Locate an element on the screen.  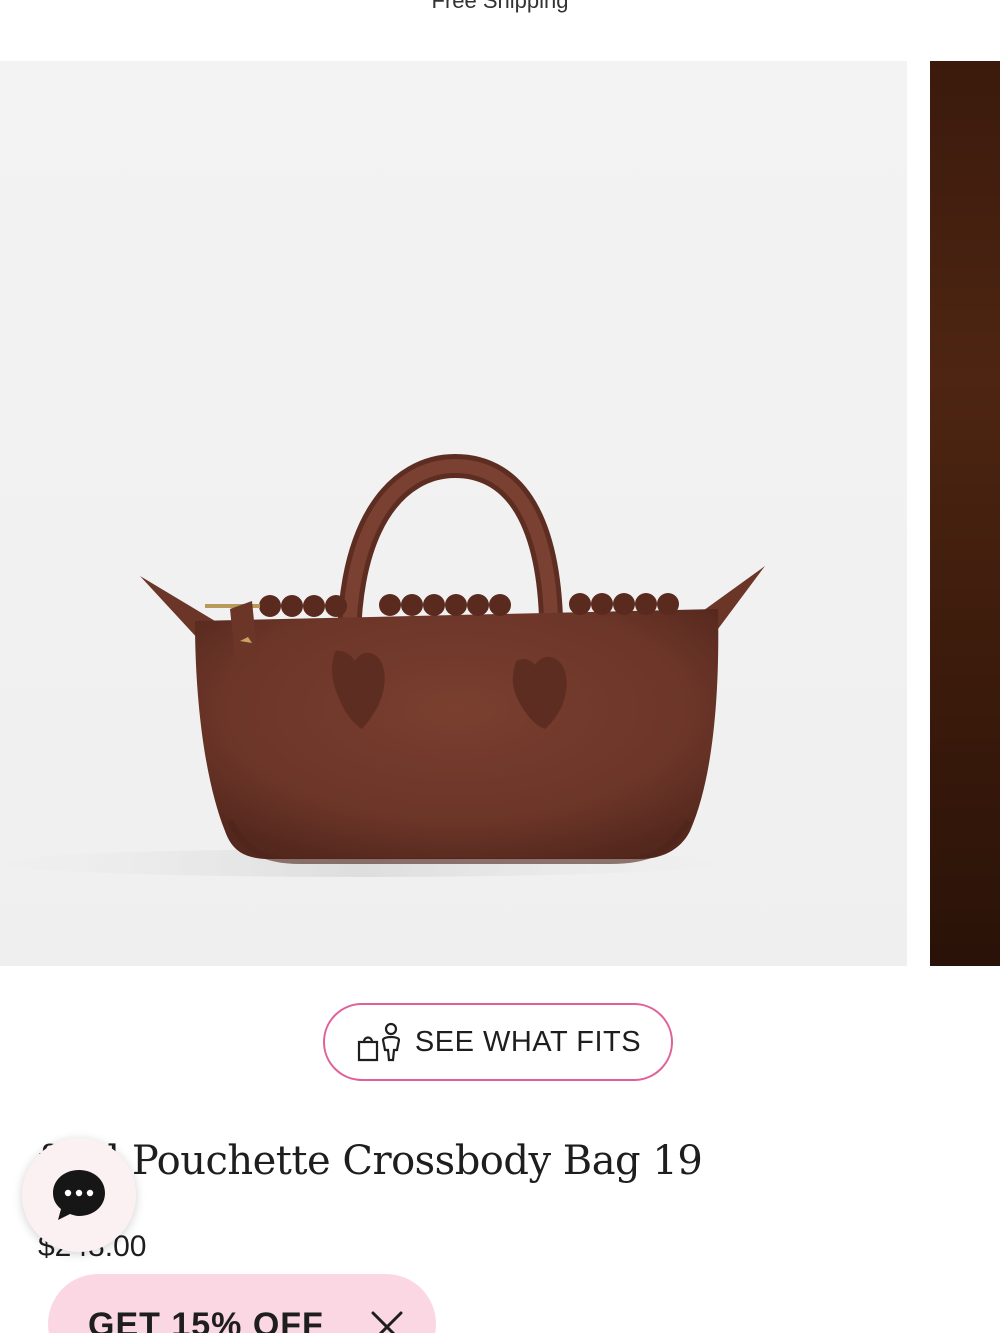
bag-person-icon is located at coordinates (379, 1042).